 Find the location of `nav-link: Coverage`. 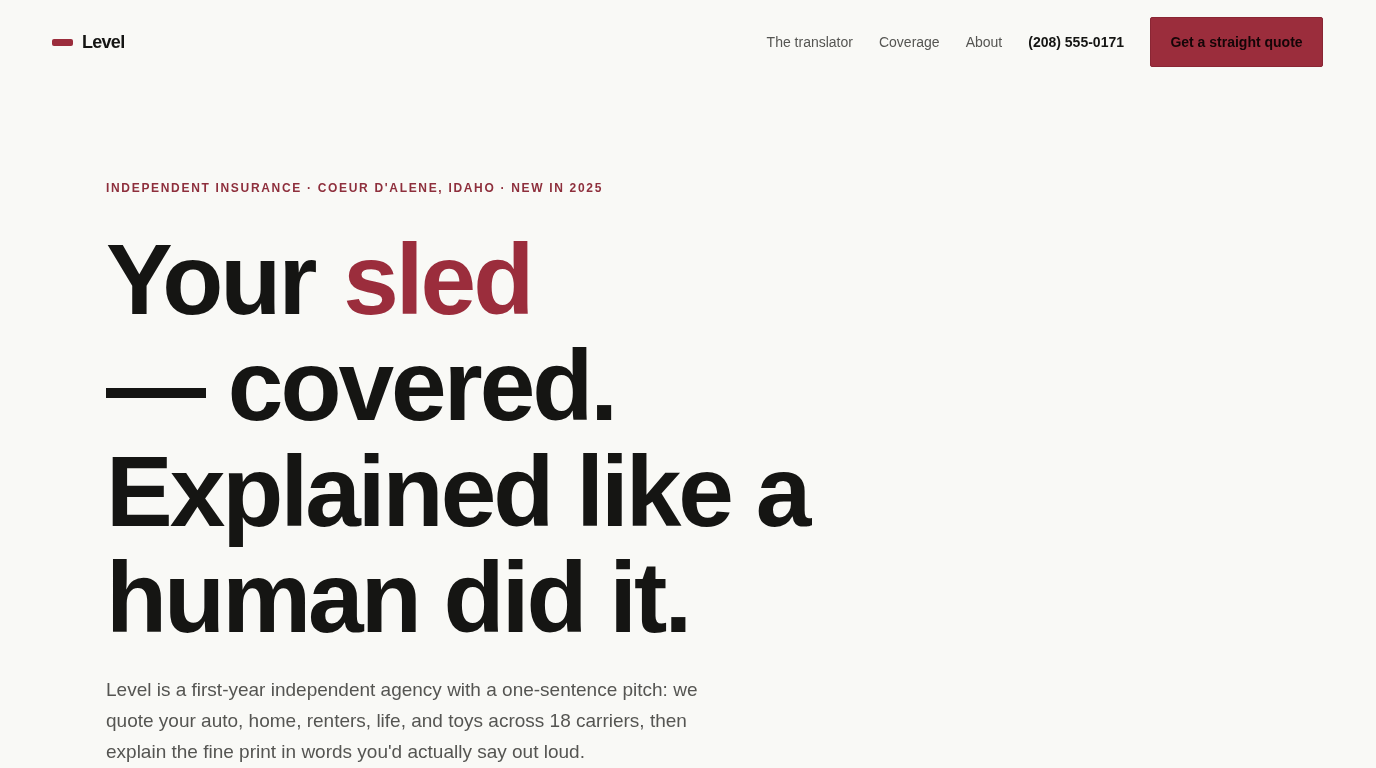

nav-link: Coverage is located at coordinates (909, 42).